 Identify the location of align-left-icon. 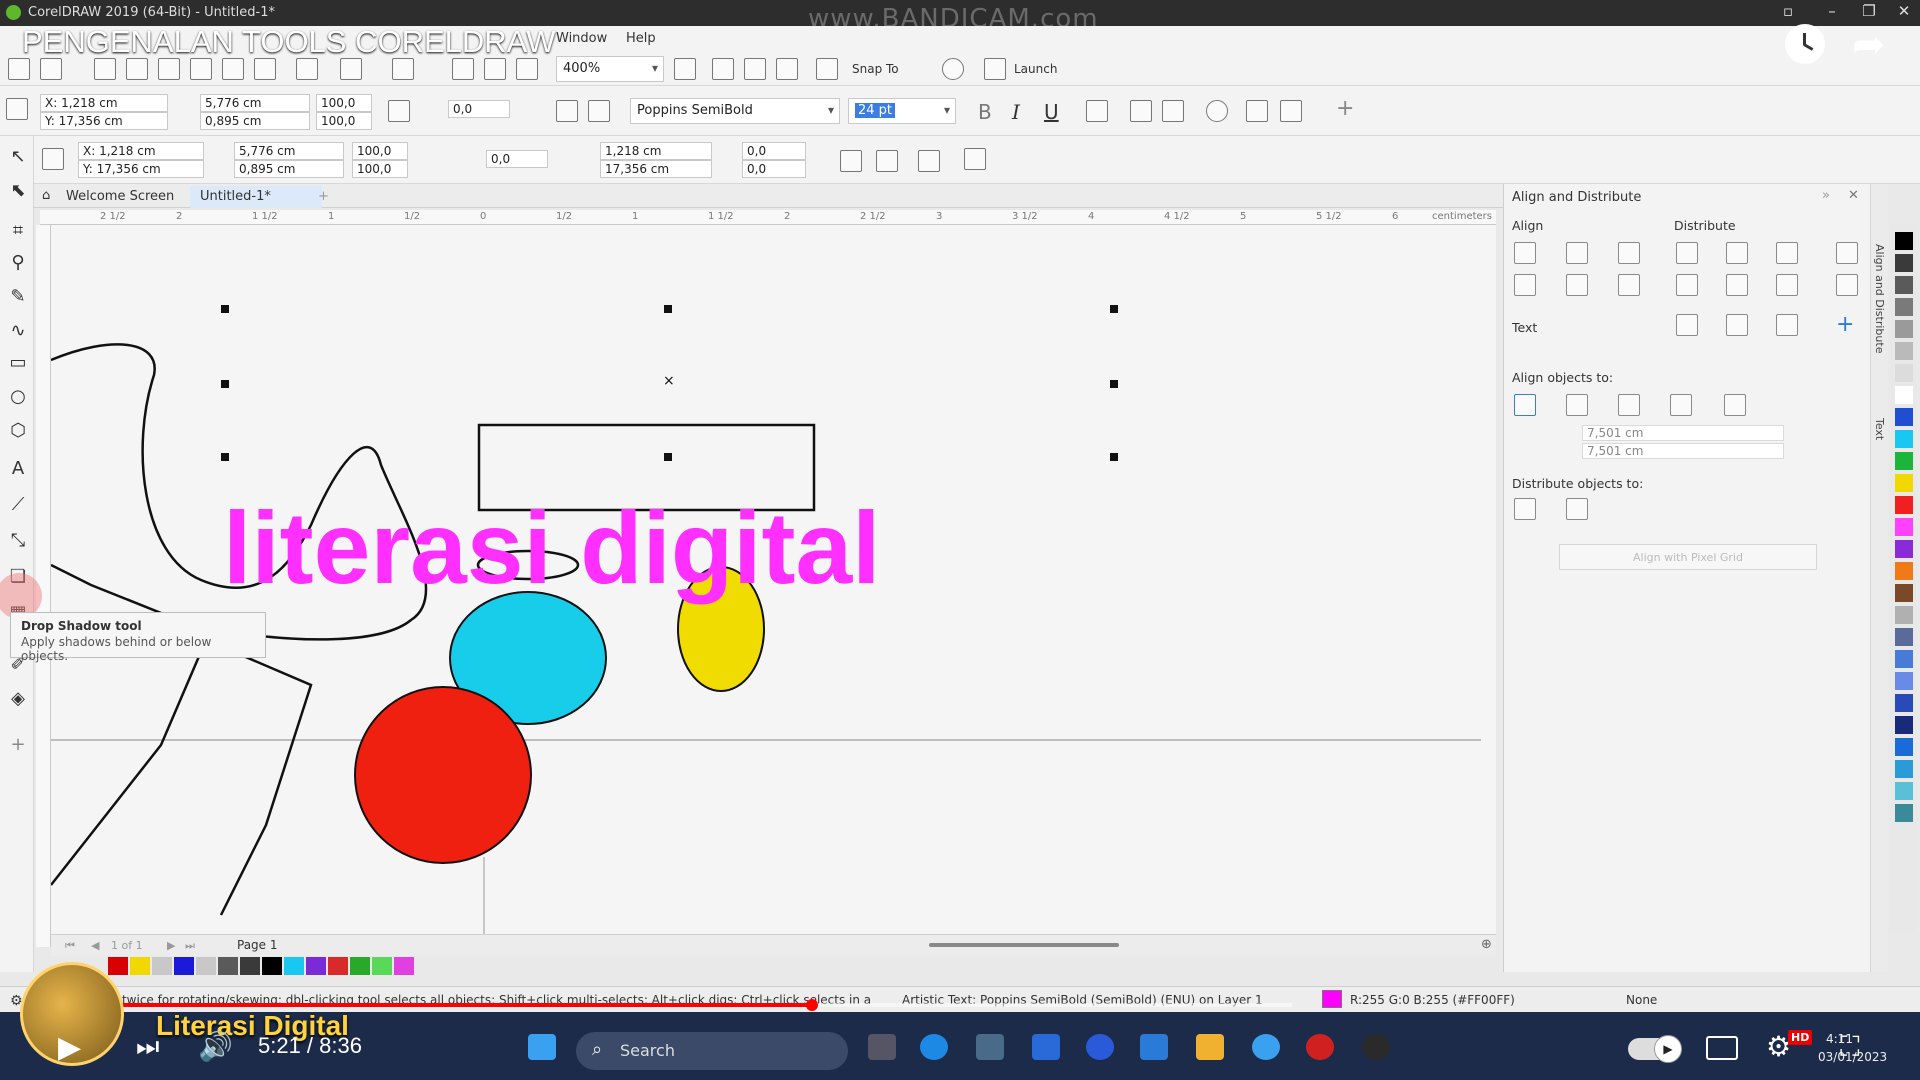
(1525, 253).